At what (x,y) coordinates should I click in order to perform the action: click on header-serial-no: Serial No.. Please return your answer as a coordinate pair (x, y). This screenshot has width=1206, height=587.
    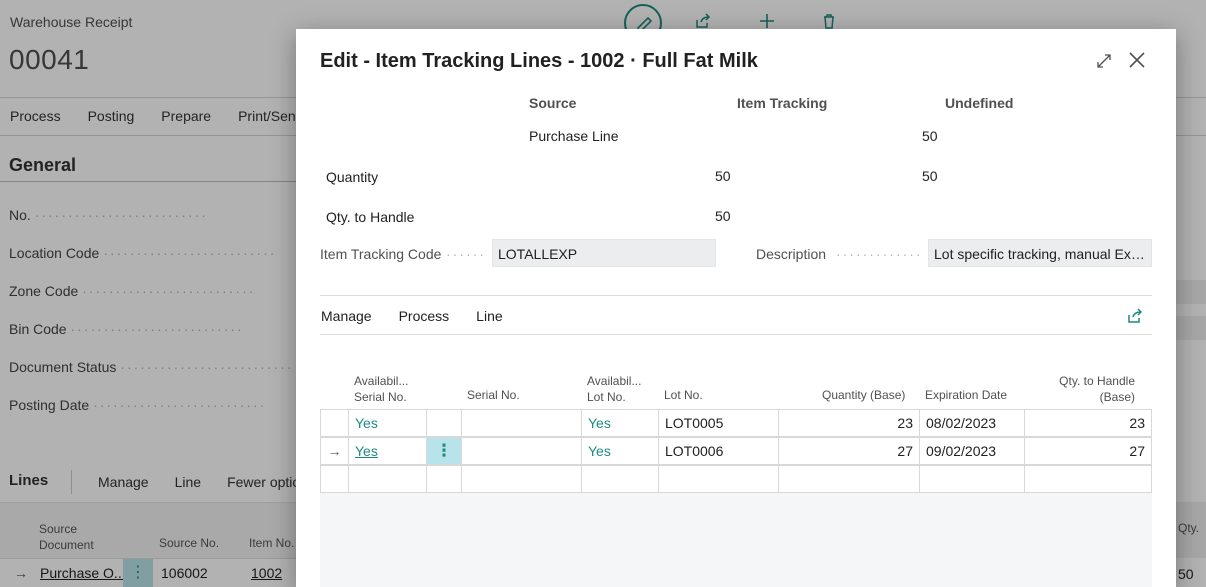
    Looking at the image, I should click on (493, 395).